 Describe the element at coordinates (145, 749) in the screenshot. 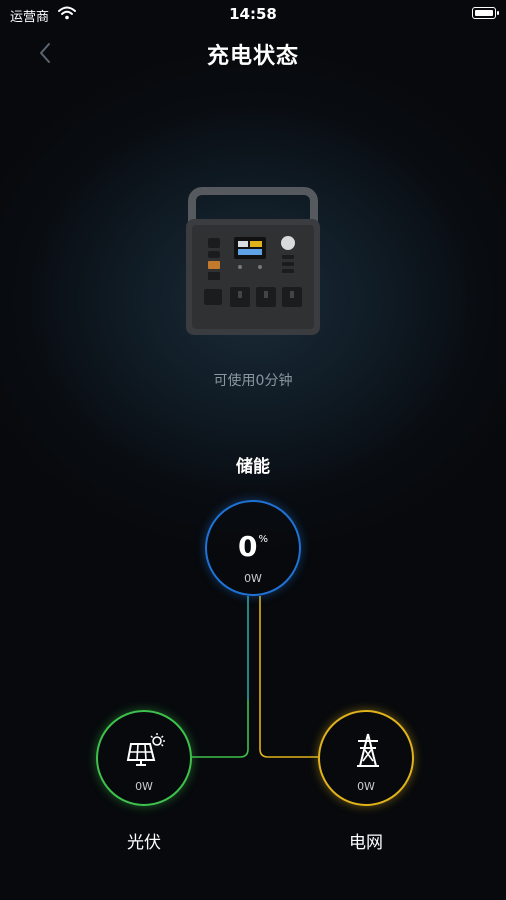

I see `solar-panel-icon` at that location.